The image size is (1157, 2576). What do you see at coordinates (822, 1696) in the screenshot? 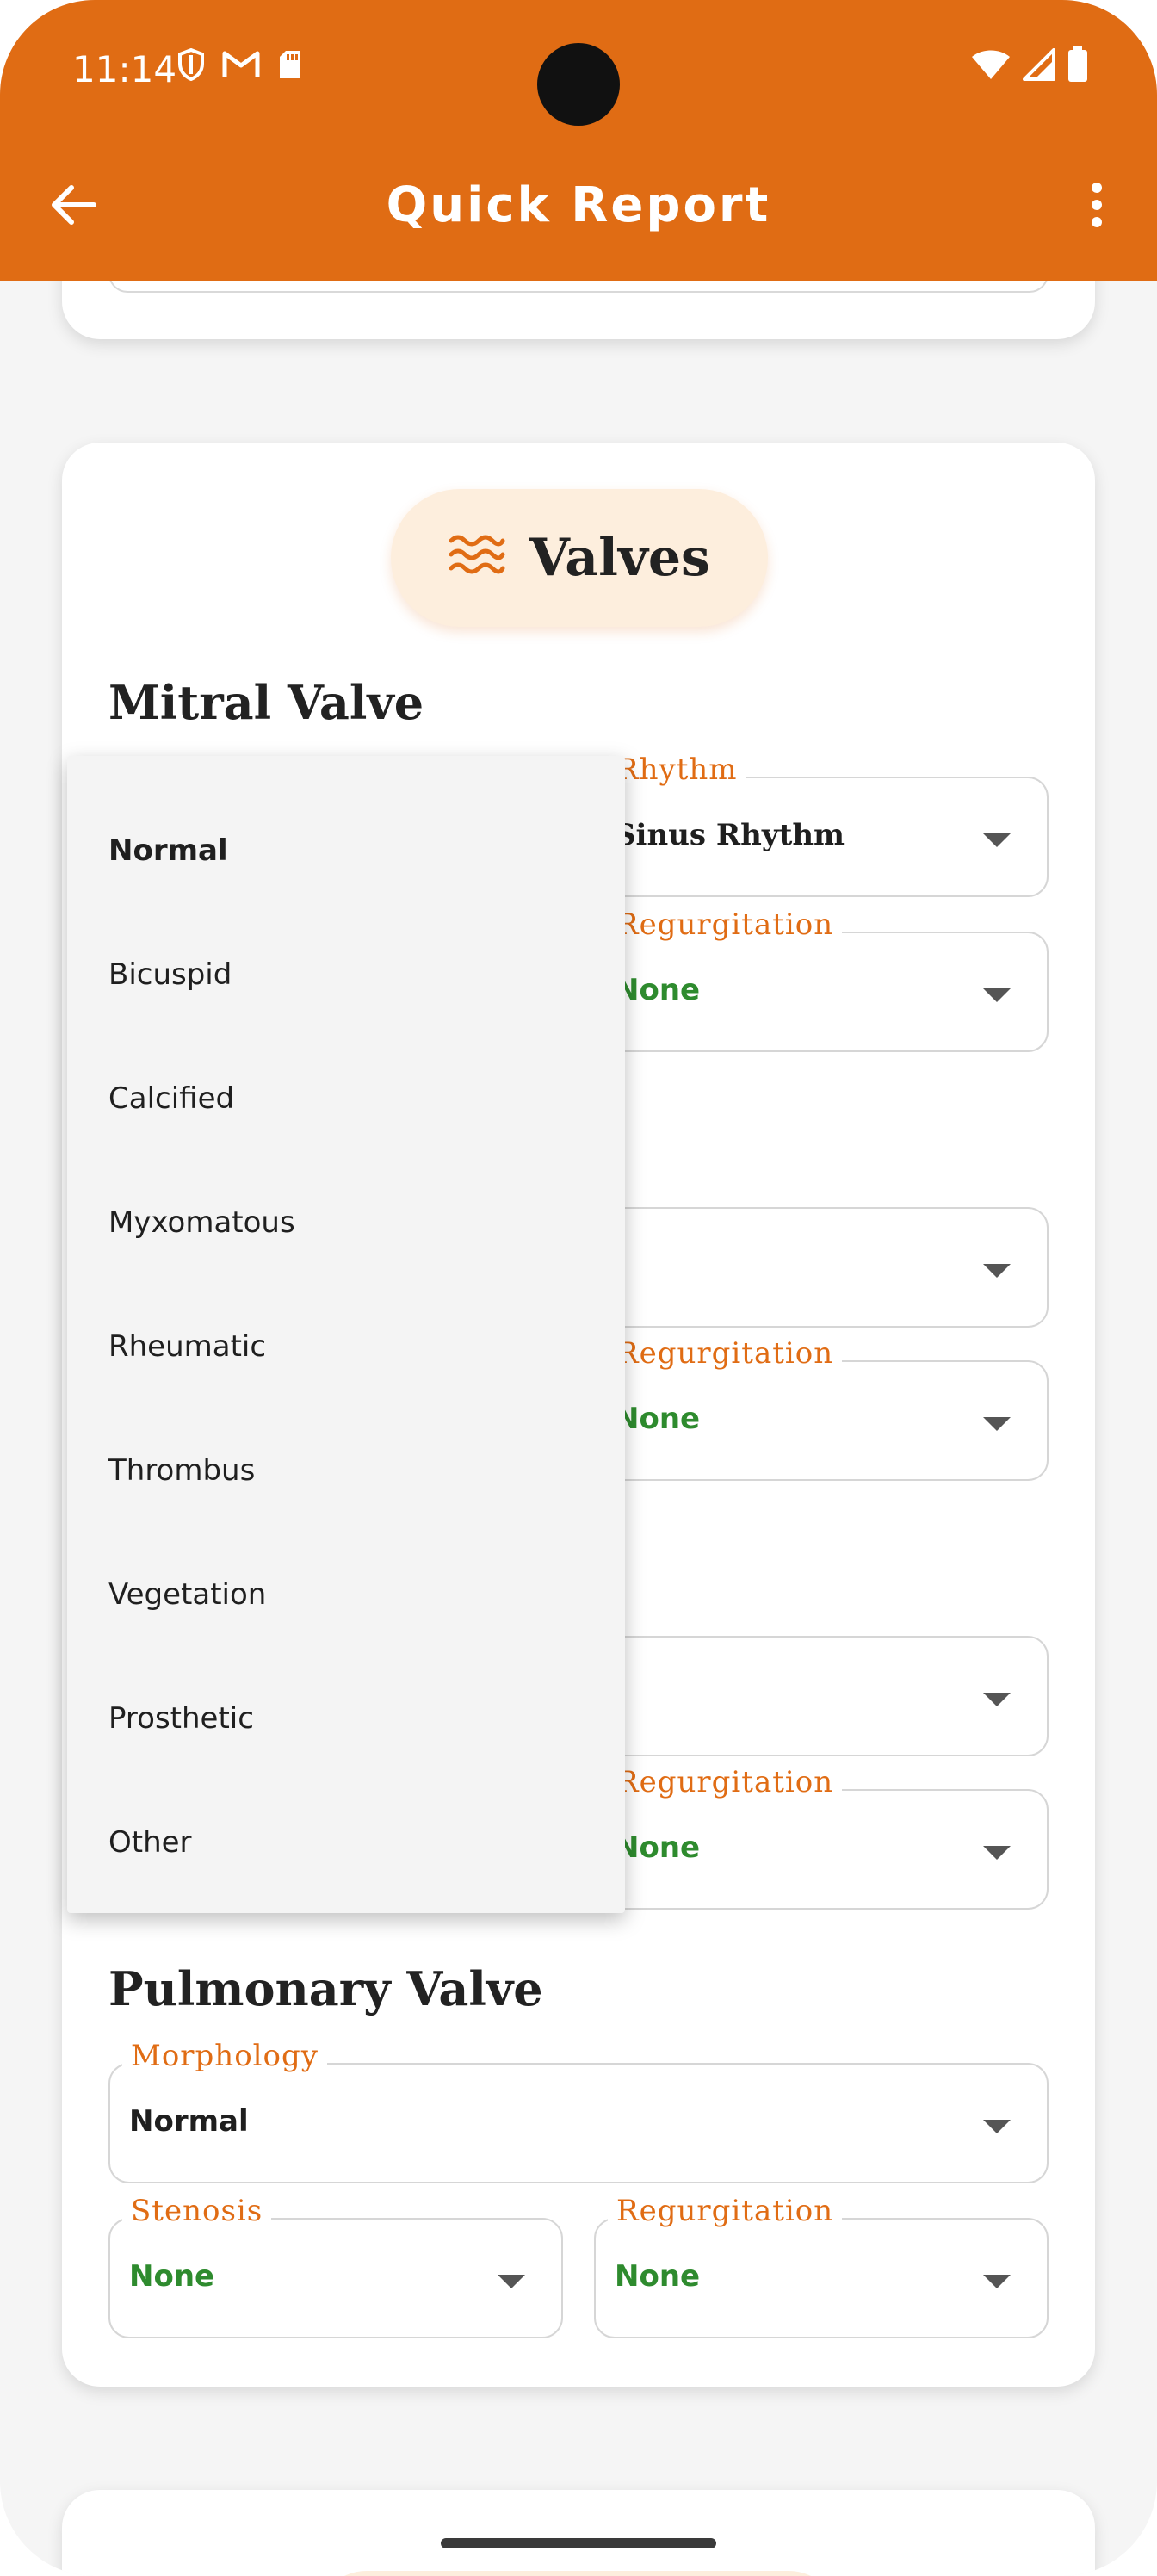
I see `valve3-morphology-select` at bounding box center [822, 1696].